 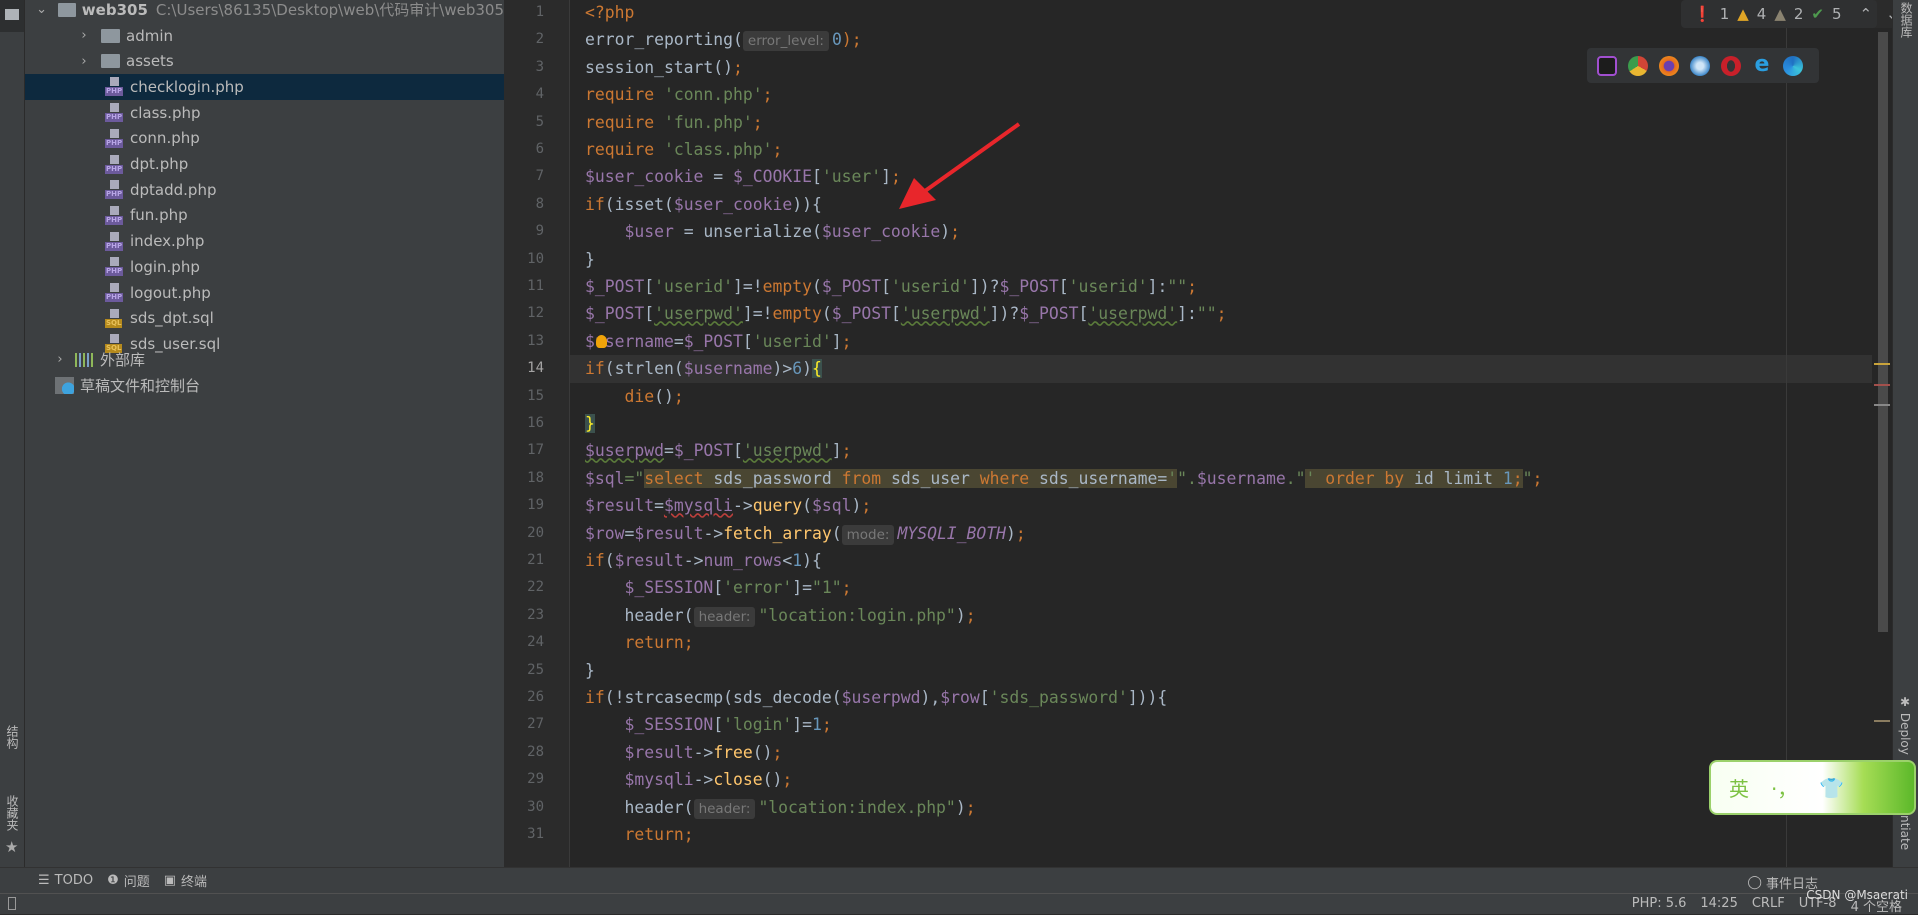 What do you see at coordinates (1607, 65) in the screenshot?
I see `phpstorm-icon` at bounding box center [1607, 65].